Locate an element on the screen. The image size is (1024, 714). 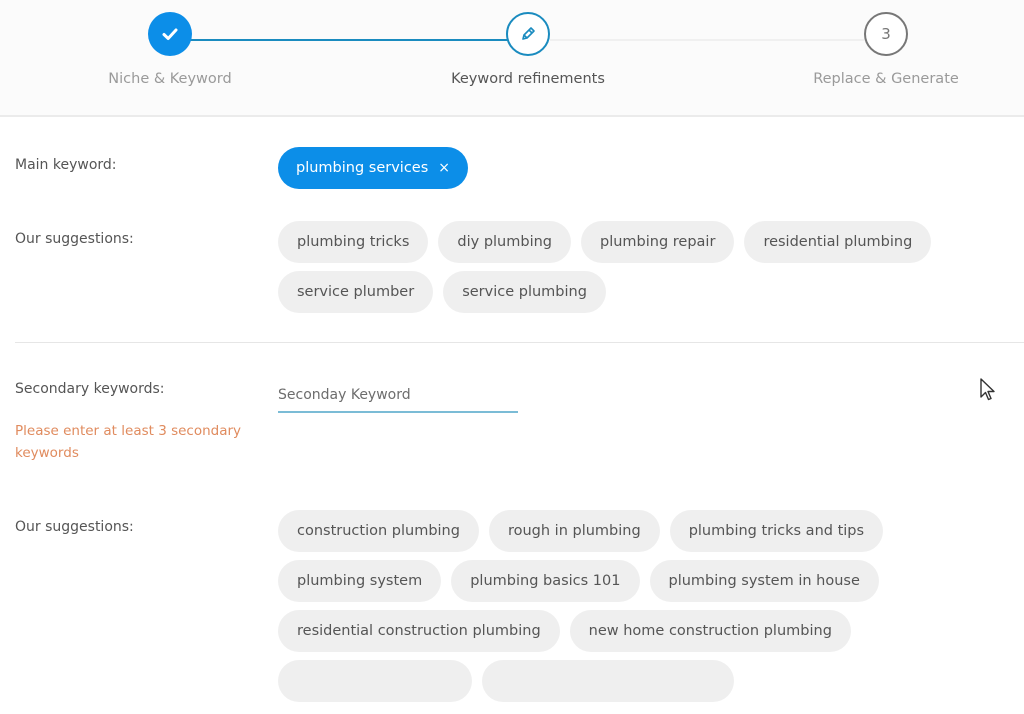
step-connector-done is located at coordinates (349, 40).